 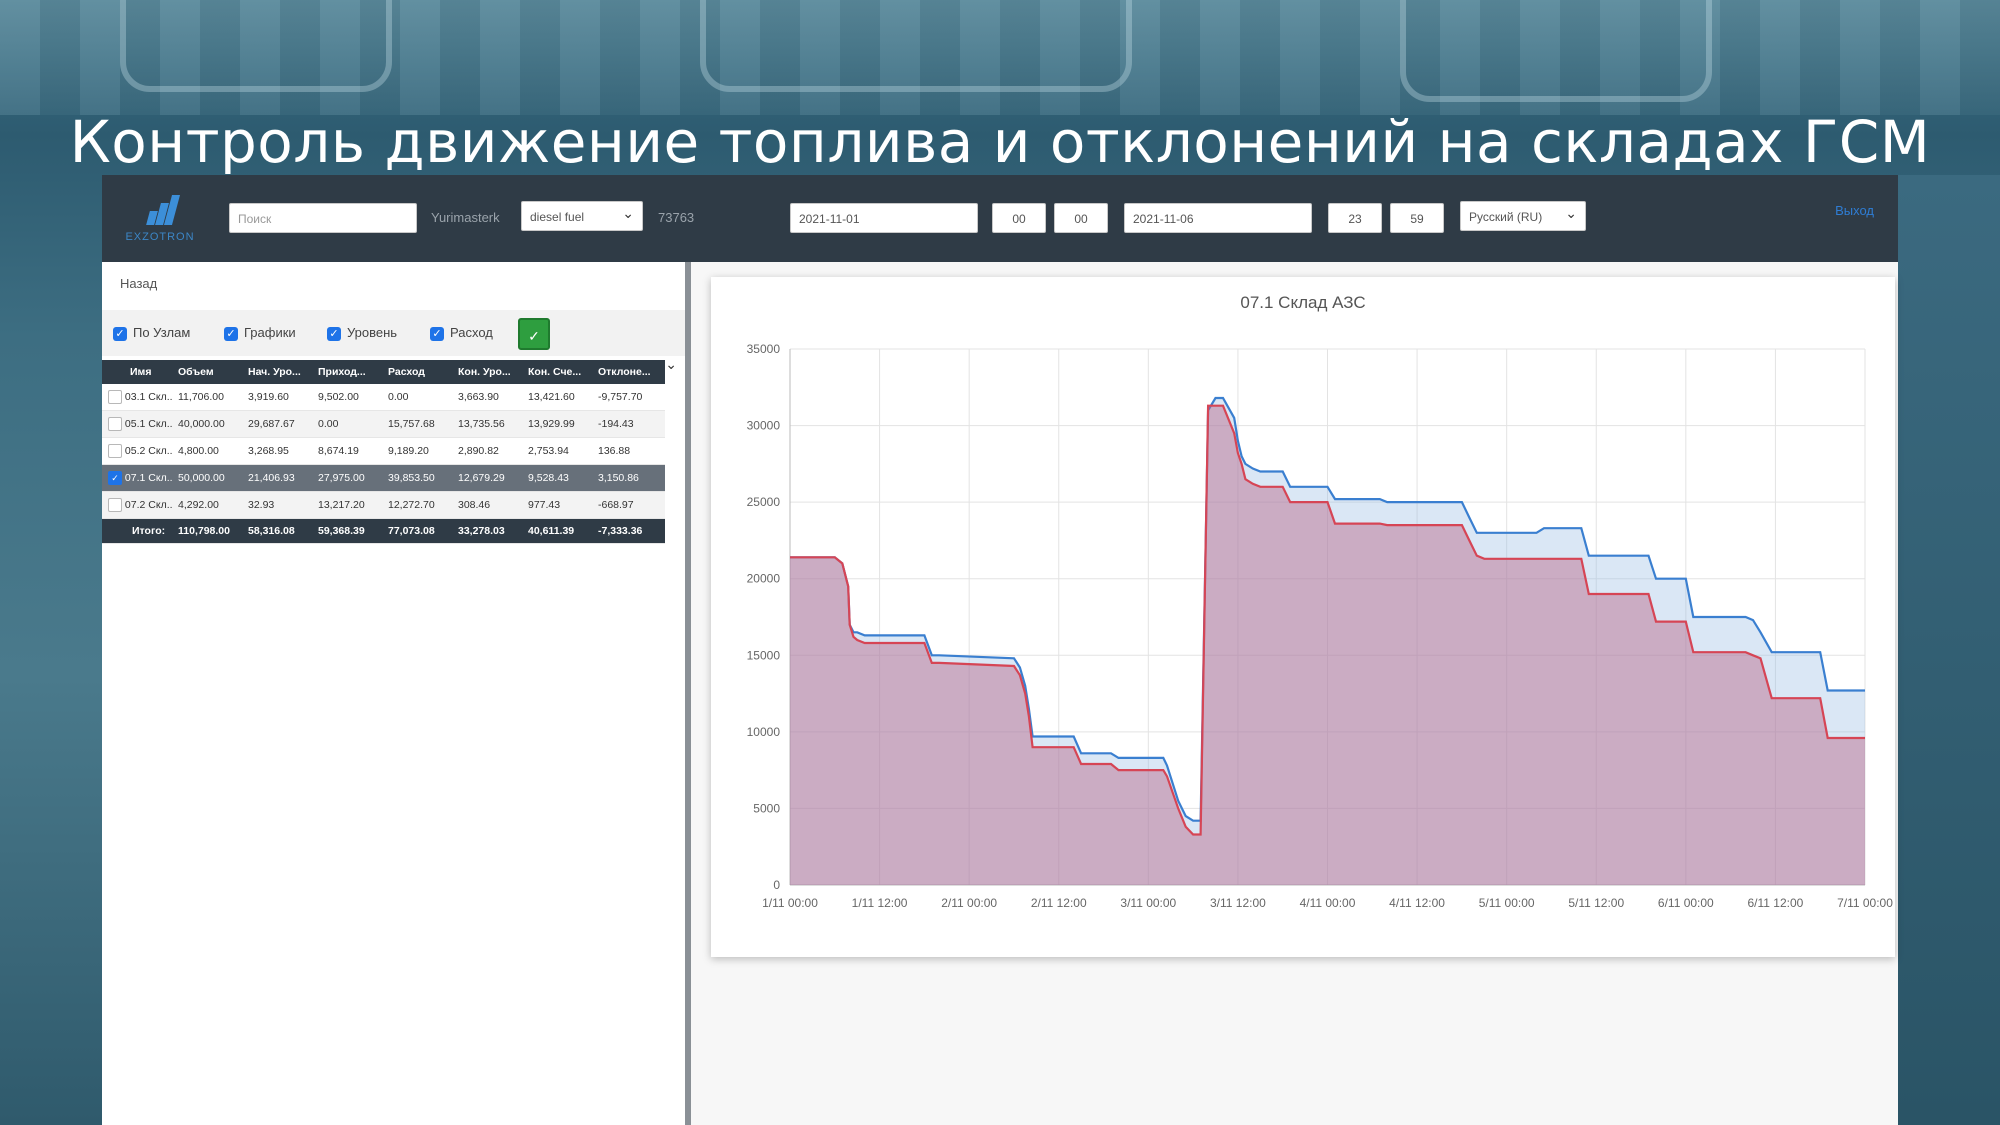 What do you see at coordinates (1355, 218) in the screenshot?
I see `hour-to-input: 23` at bounding box center [1355, 218].